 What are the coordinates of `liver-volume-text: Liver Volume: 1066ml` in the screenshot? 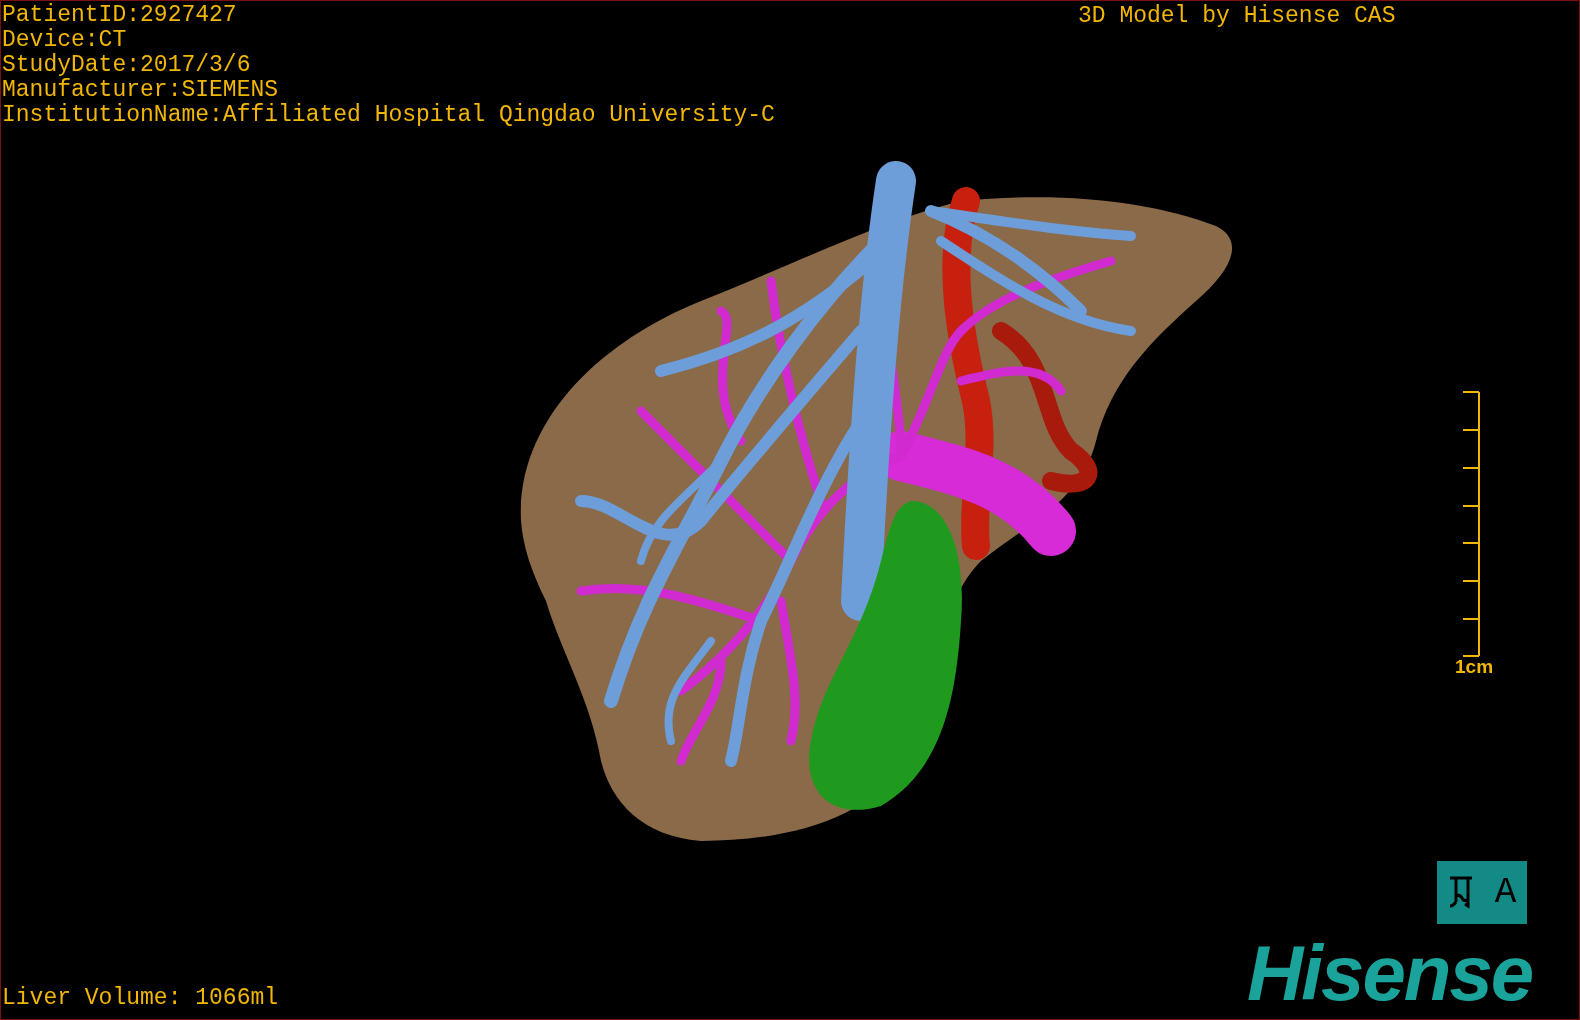 It's located at (140, 998).